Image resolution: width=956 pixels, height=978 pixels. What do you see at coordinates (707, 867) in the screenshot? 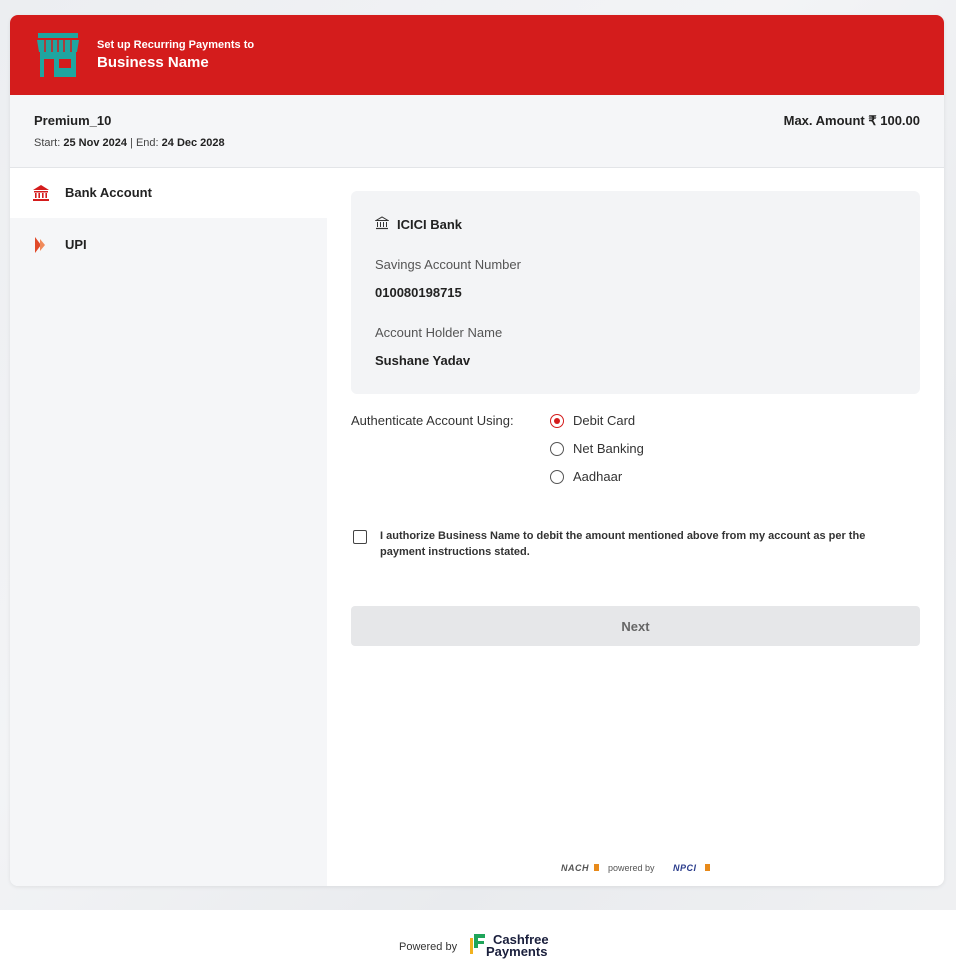
I see `npci-mark-icon` at bounding box center [707, 867].